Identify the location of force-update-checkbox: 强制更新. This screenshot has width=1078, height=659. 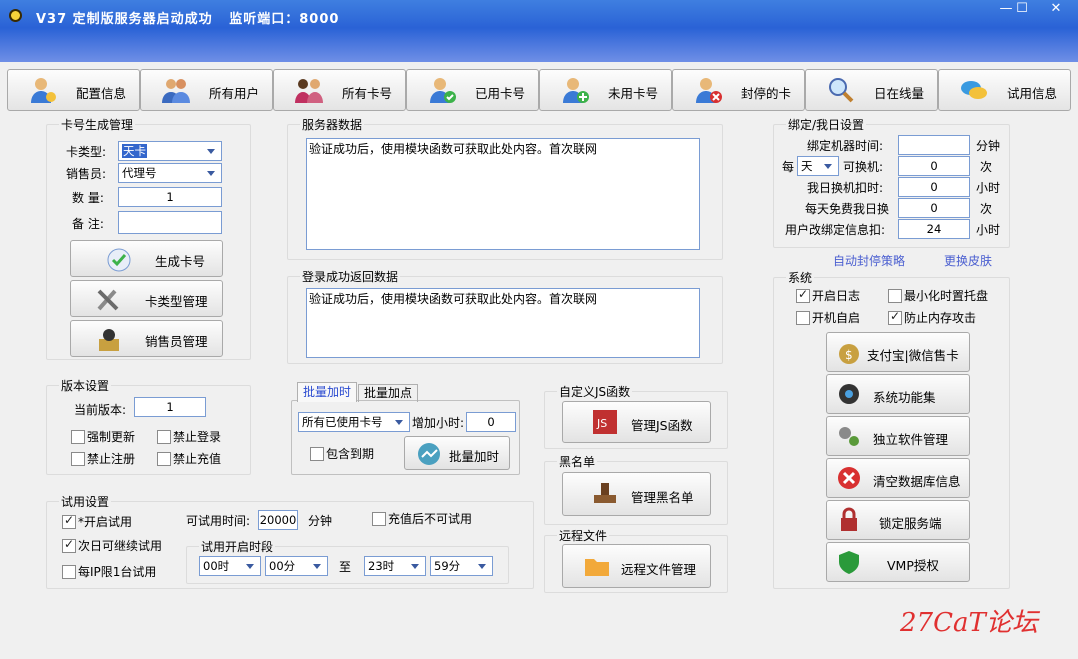
(103, 437).